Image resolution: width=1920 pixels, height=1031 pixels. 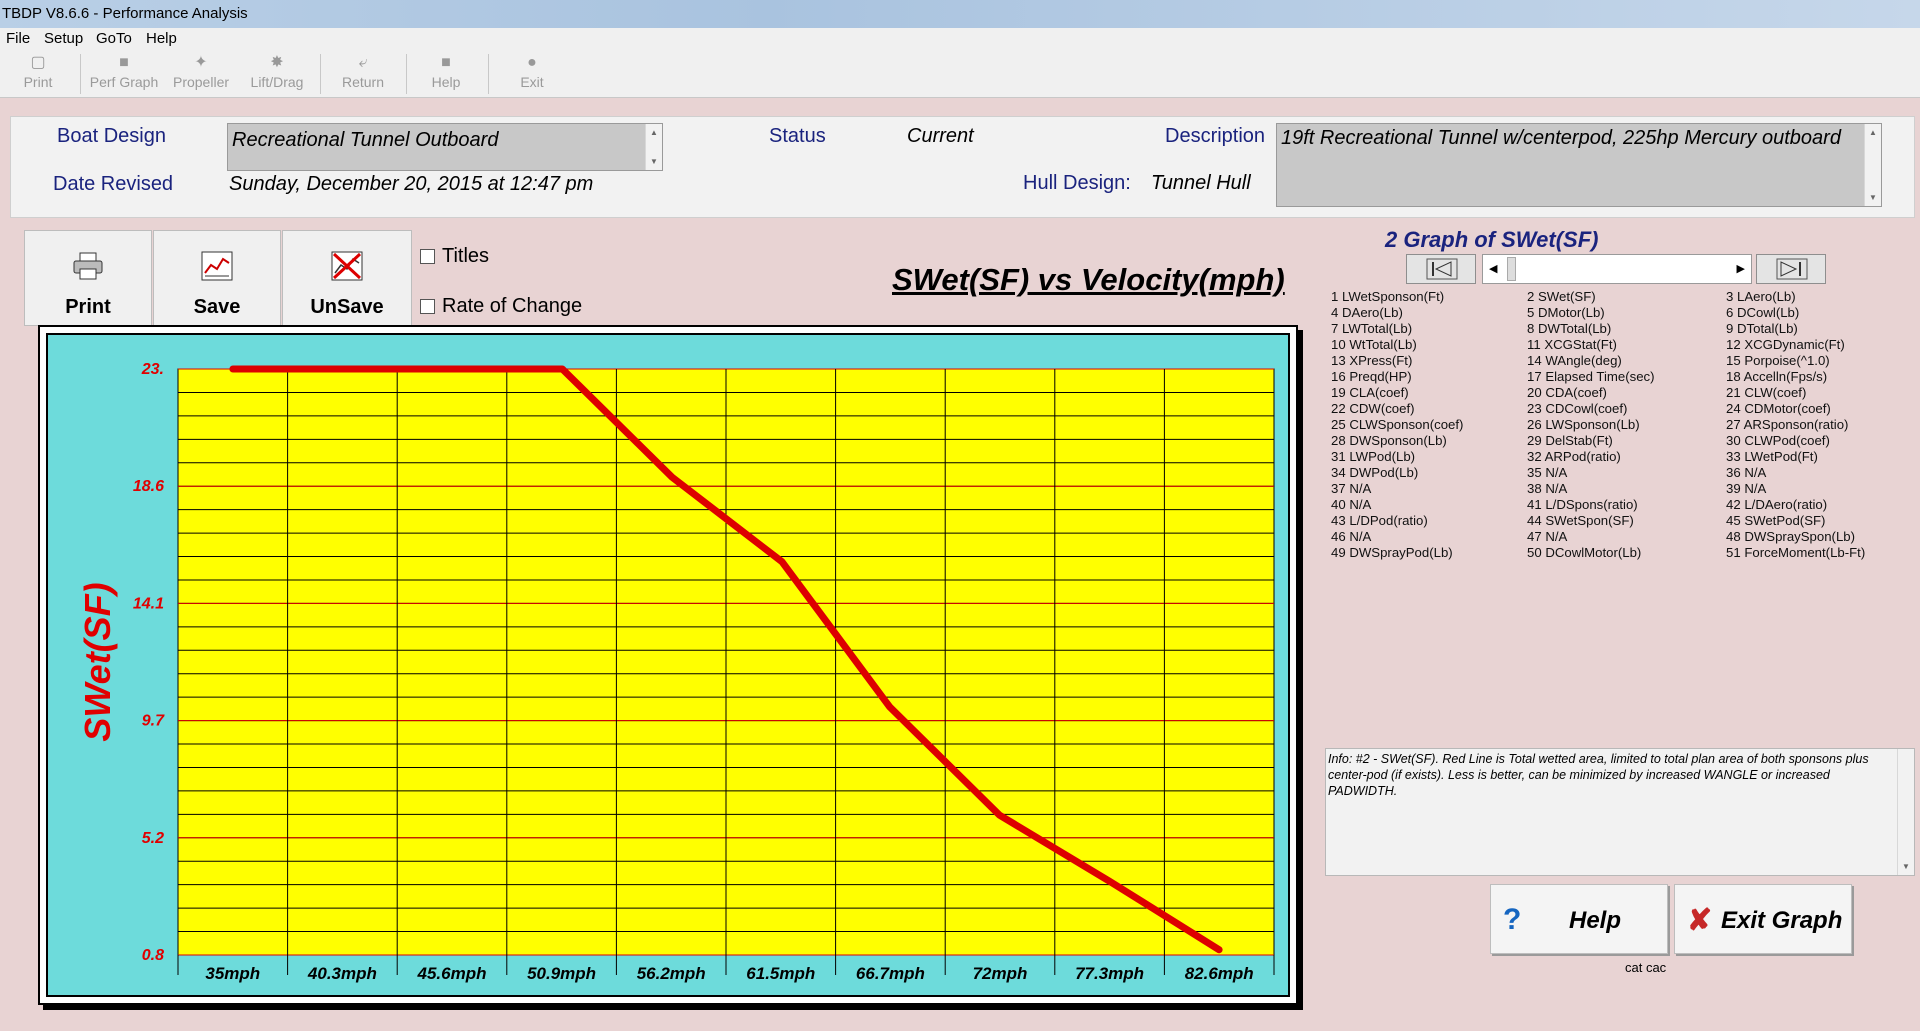 I want to click on boat-design-scrollbar: ▲ ▼, so click(x=653, y=147).